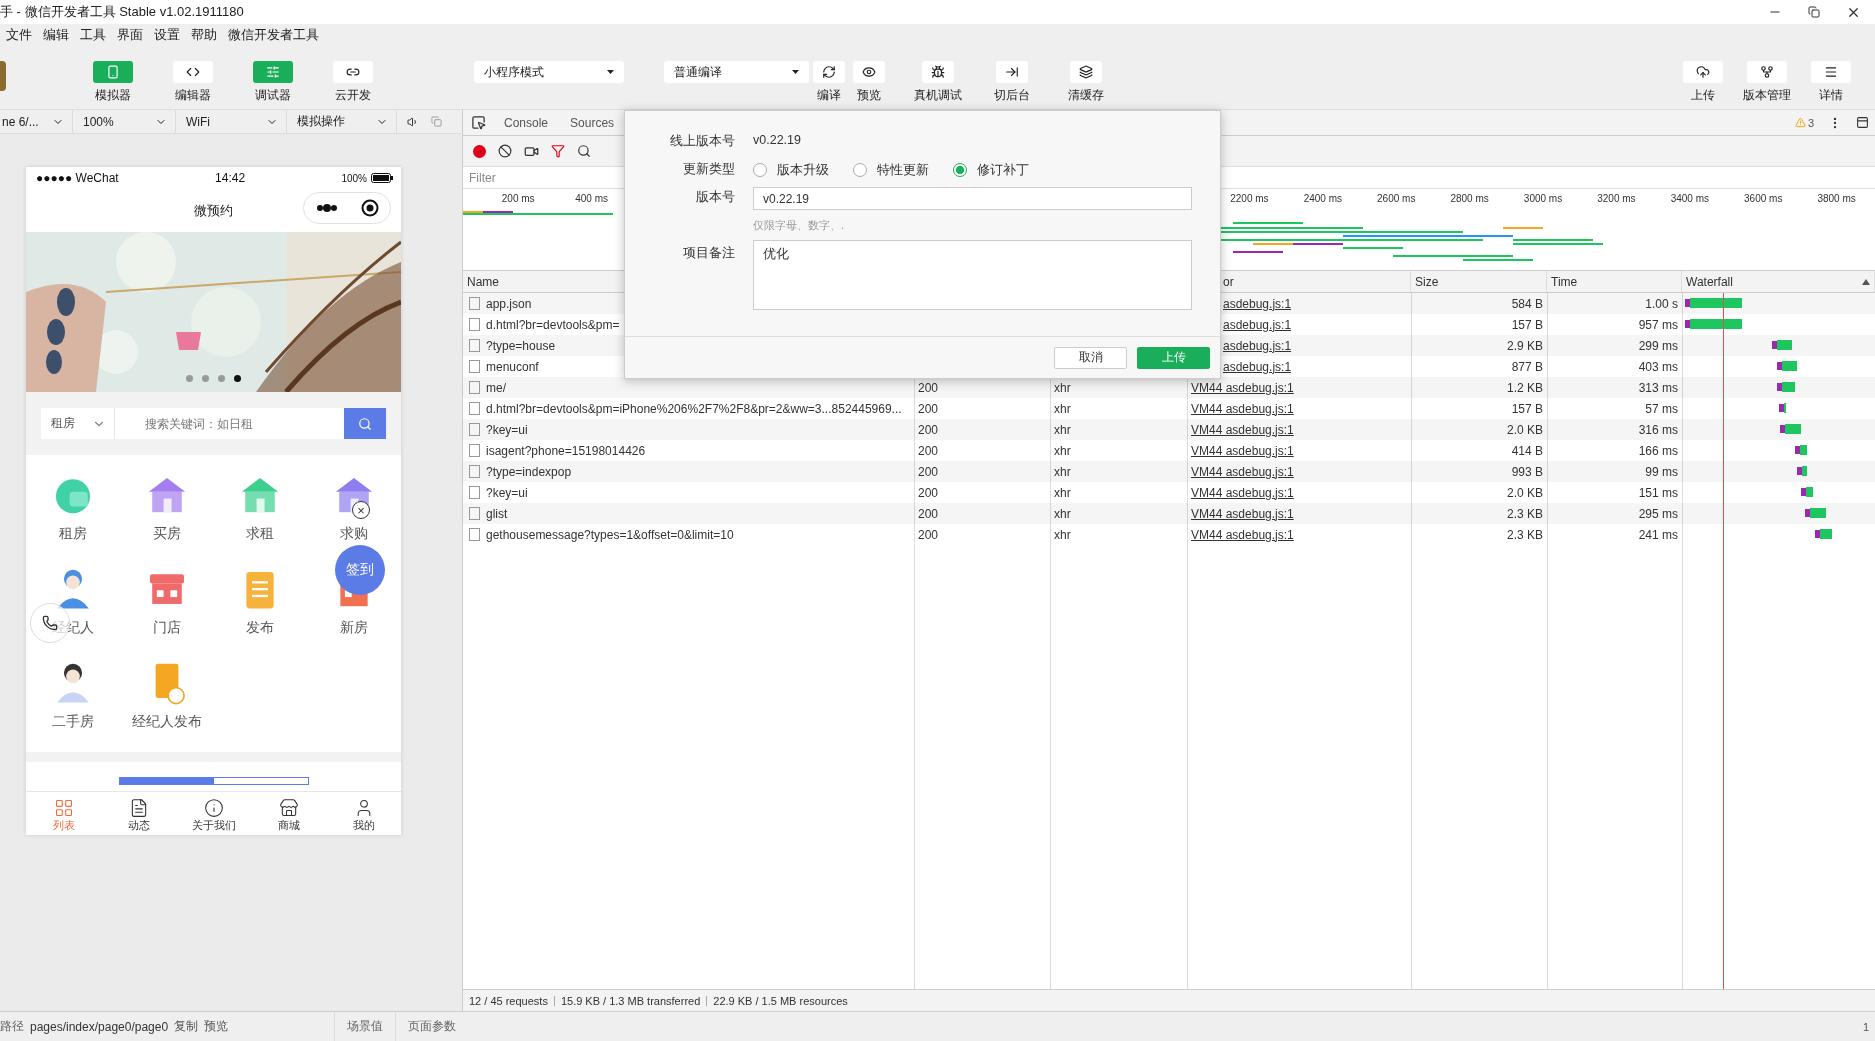 The image size is (1875, 1041). I want to click on toolbar-button: 真机调试, so click(938, 82).